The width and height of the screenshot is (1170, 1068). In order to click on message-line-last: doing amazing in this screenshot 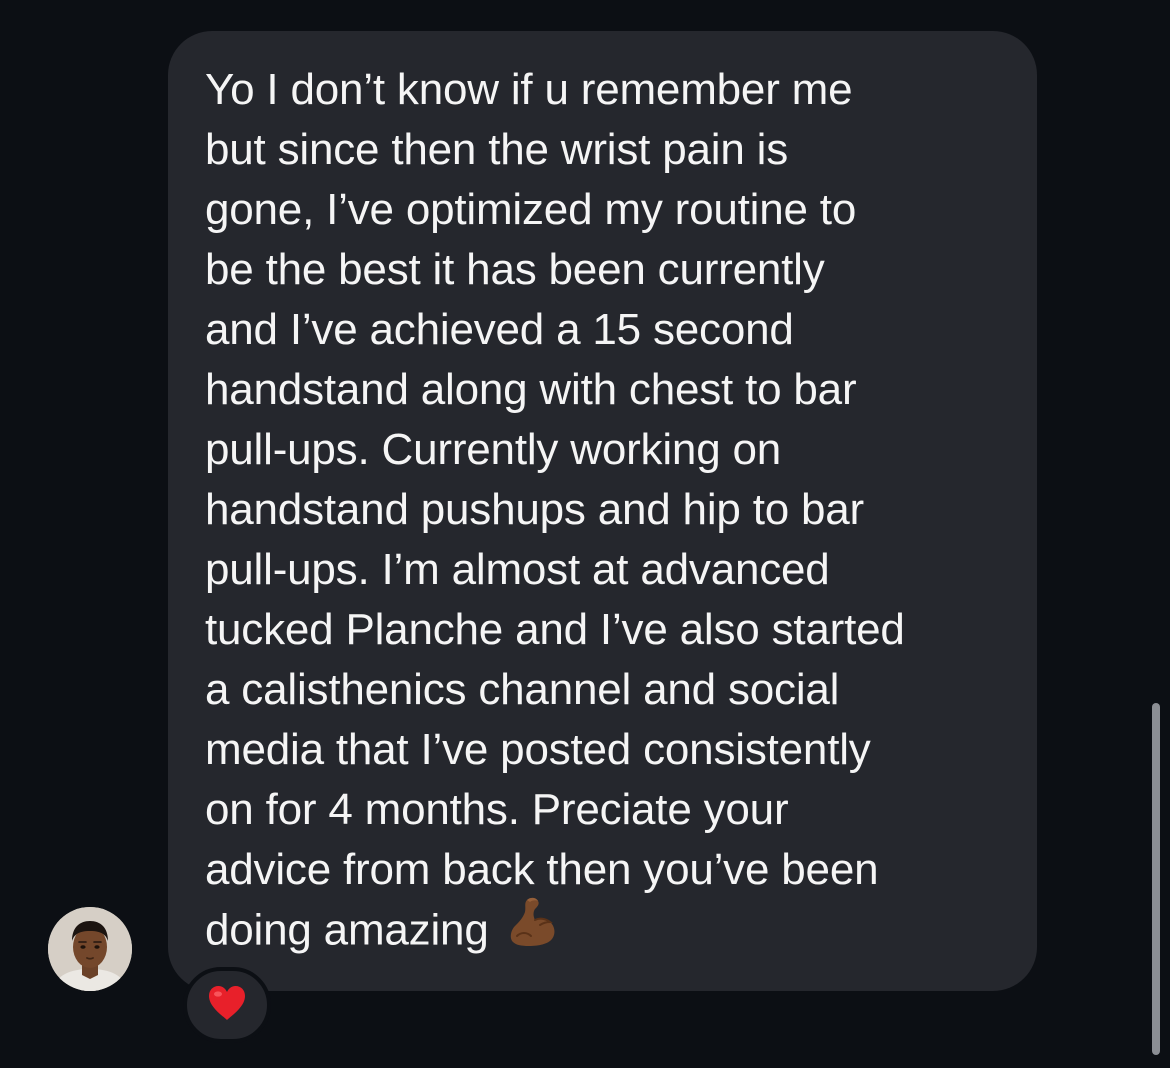, I will do `click(383, 931)`.